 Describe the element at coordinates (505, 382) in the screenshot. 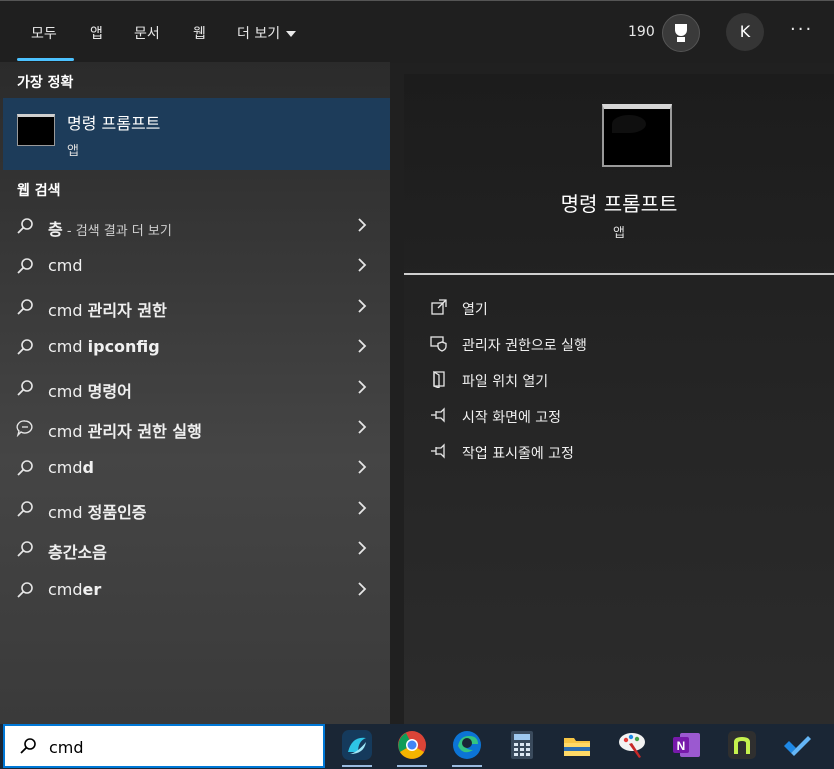

I see `preview-action-label: 파일 위치 열기` at that location.